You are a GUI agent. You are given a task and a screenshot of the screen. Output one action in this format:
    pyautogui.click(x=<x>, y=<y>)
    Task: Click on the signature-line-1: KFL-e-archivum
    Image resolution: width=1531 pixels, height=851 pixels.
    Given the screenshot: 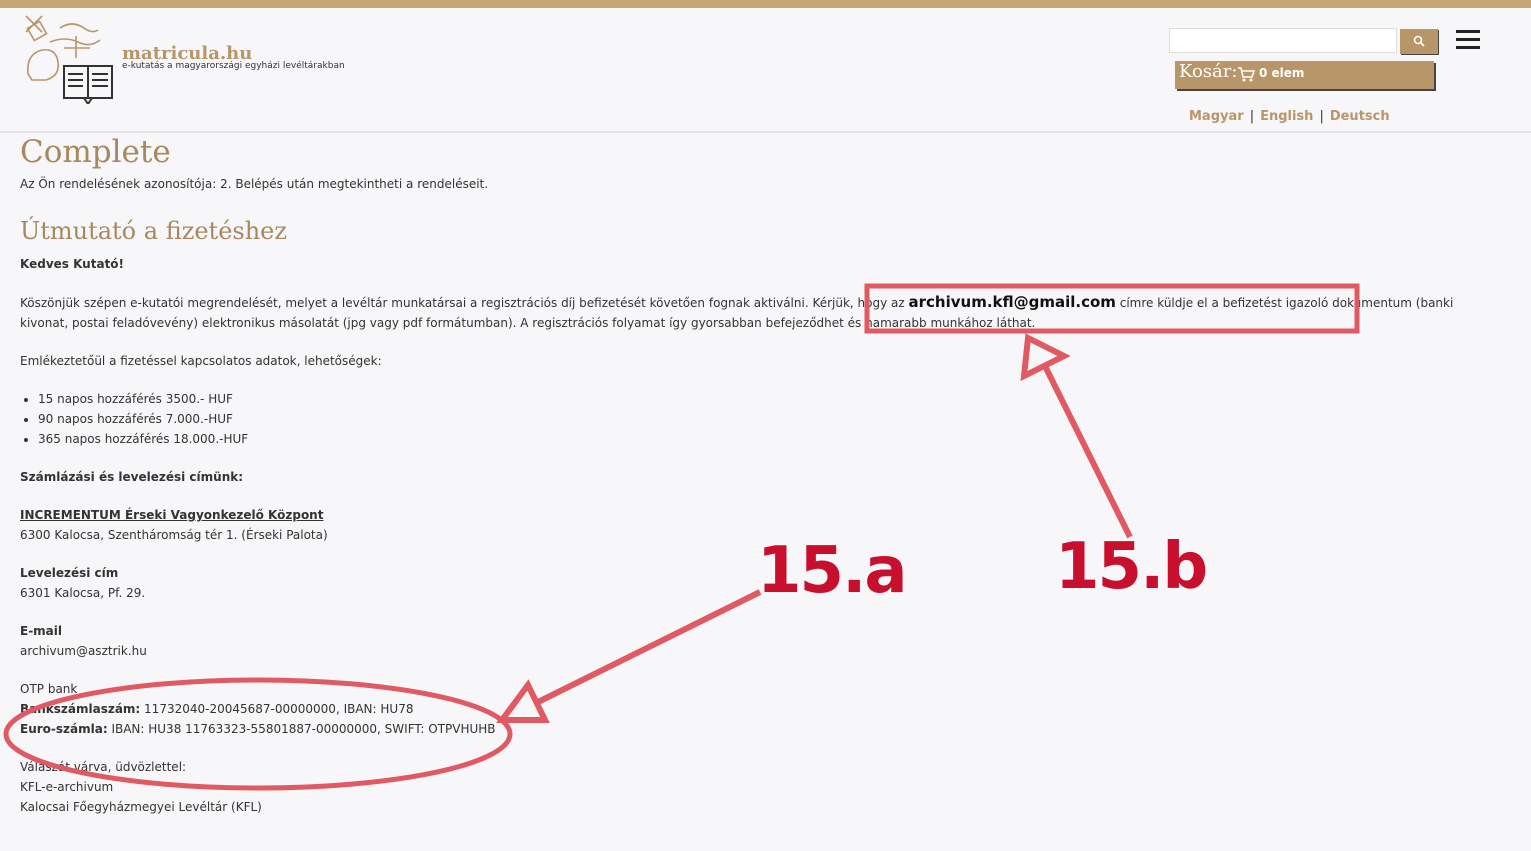 What is the action you would take?
    pyautogui.click(x=67, y=787)
    